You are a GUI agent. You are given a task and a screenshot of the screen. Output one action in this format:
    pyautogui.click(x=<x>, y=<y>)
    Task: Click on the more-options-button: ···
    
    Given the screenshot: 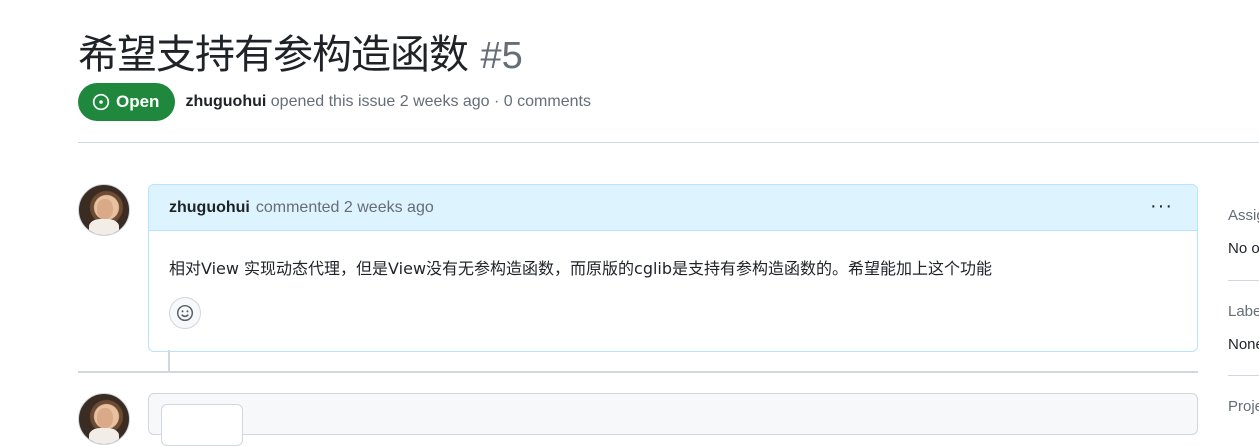 What is the action you would take?
    pyautogui.click(x=1161, y=206)
    